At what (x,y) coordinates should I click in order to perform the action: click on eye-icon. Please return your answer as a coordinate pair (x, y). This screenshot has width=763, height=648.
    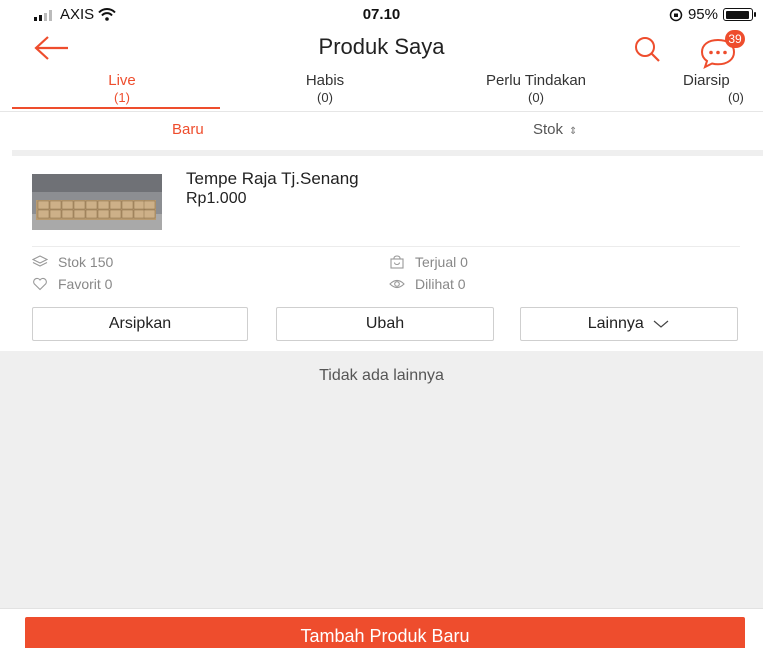
    Looking at the image, I should click on (397, 284).